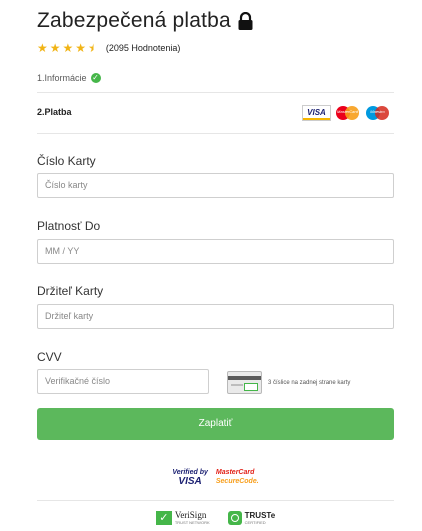  I want to click on verisign-seal: ✓ VeriSign TRUST NETWORK, so click(182, 517).